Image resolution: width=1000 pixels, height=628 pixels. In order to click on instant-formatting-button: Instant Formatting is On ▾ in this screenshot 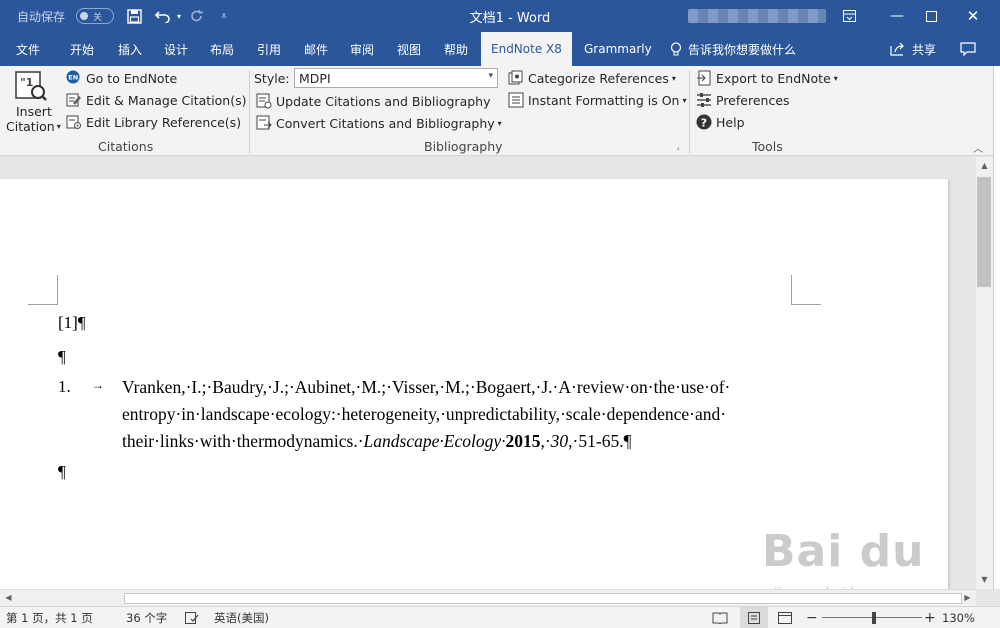, I will do `click(597, 100)`.